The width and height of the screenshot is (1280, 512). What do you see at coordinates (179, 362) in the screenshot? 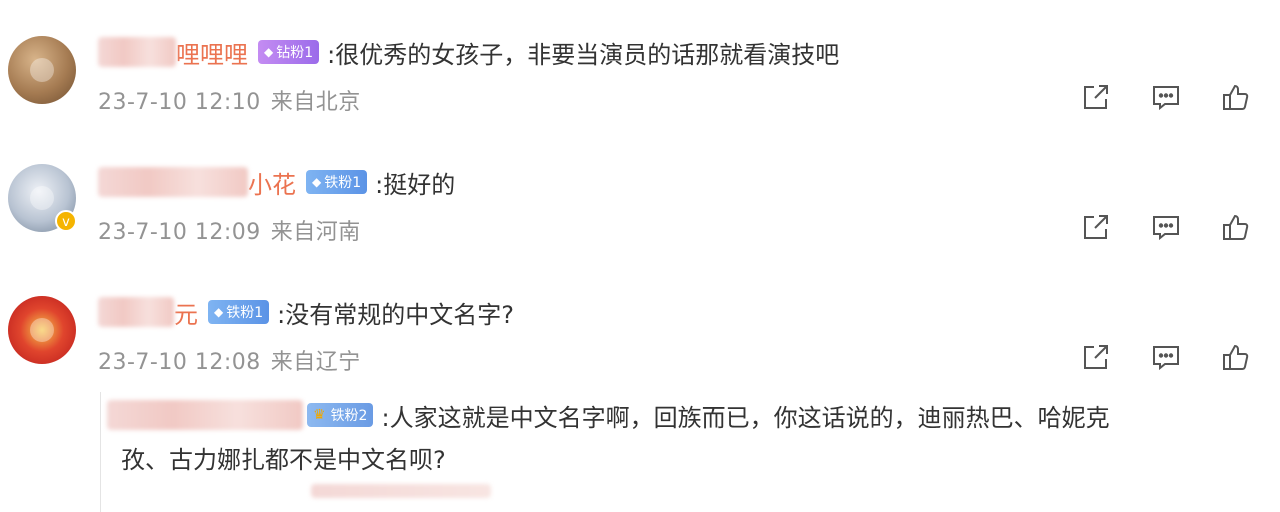
I see `comment-date: 23-7-10 12:08` at bounding box center [179, 362].